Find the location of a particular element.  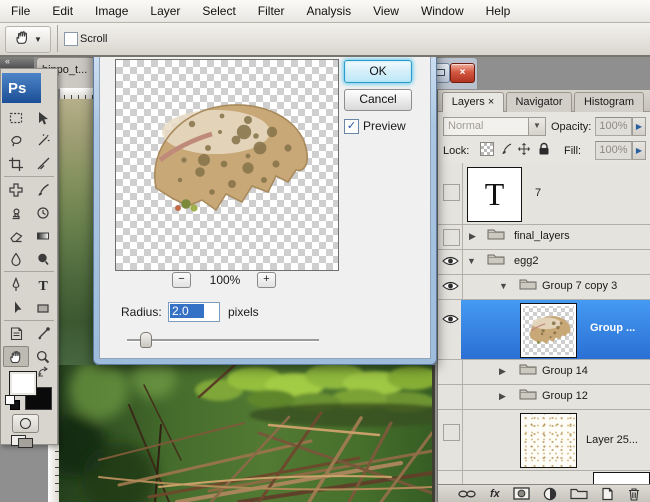

layer-thumbnail-speckle is located at coordinates (548, 440).